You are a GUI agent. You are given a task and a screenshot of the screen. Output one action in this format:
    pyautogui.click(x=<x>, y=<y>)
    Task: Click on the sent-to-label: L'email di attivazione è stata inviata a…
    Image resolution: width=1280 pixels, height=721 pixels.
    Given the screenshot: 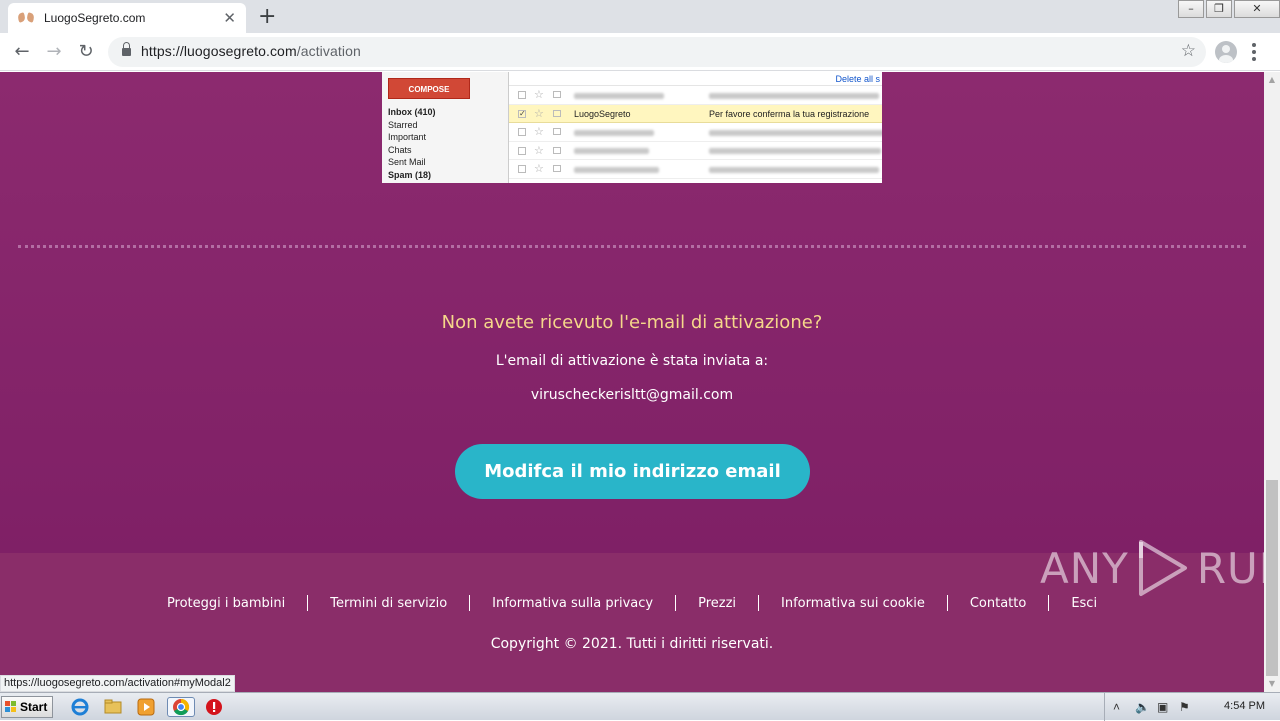 What is the action you would take?
    pyautogui.click(x=632, y=361)
    